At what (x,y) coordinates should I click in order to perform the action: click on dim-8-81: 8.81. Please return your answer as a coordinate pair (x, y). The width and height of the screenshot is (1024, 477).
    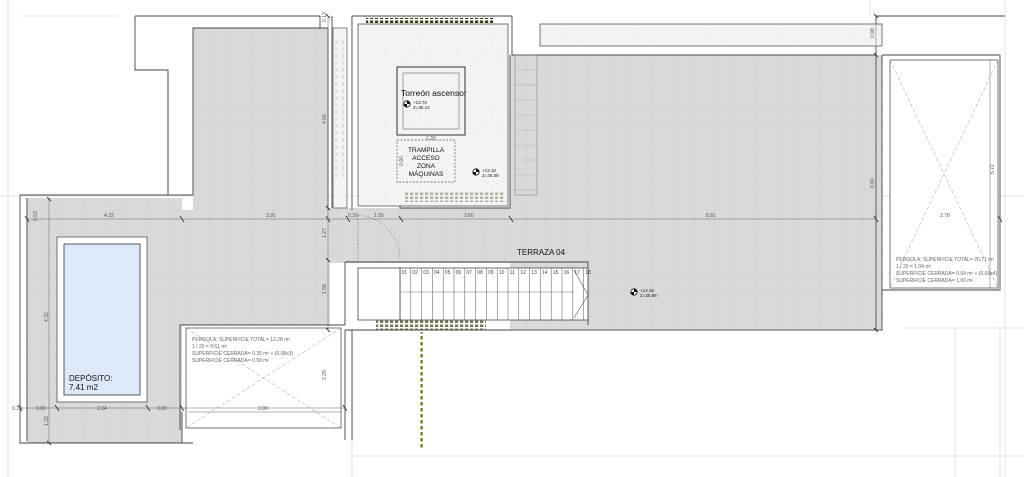
    Looking at the image, I should click on (711, 216).